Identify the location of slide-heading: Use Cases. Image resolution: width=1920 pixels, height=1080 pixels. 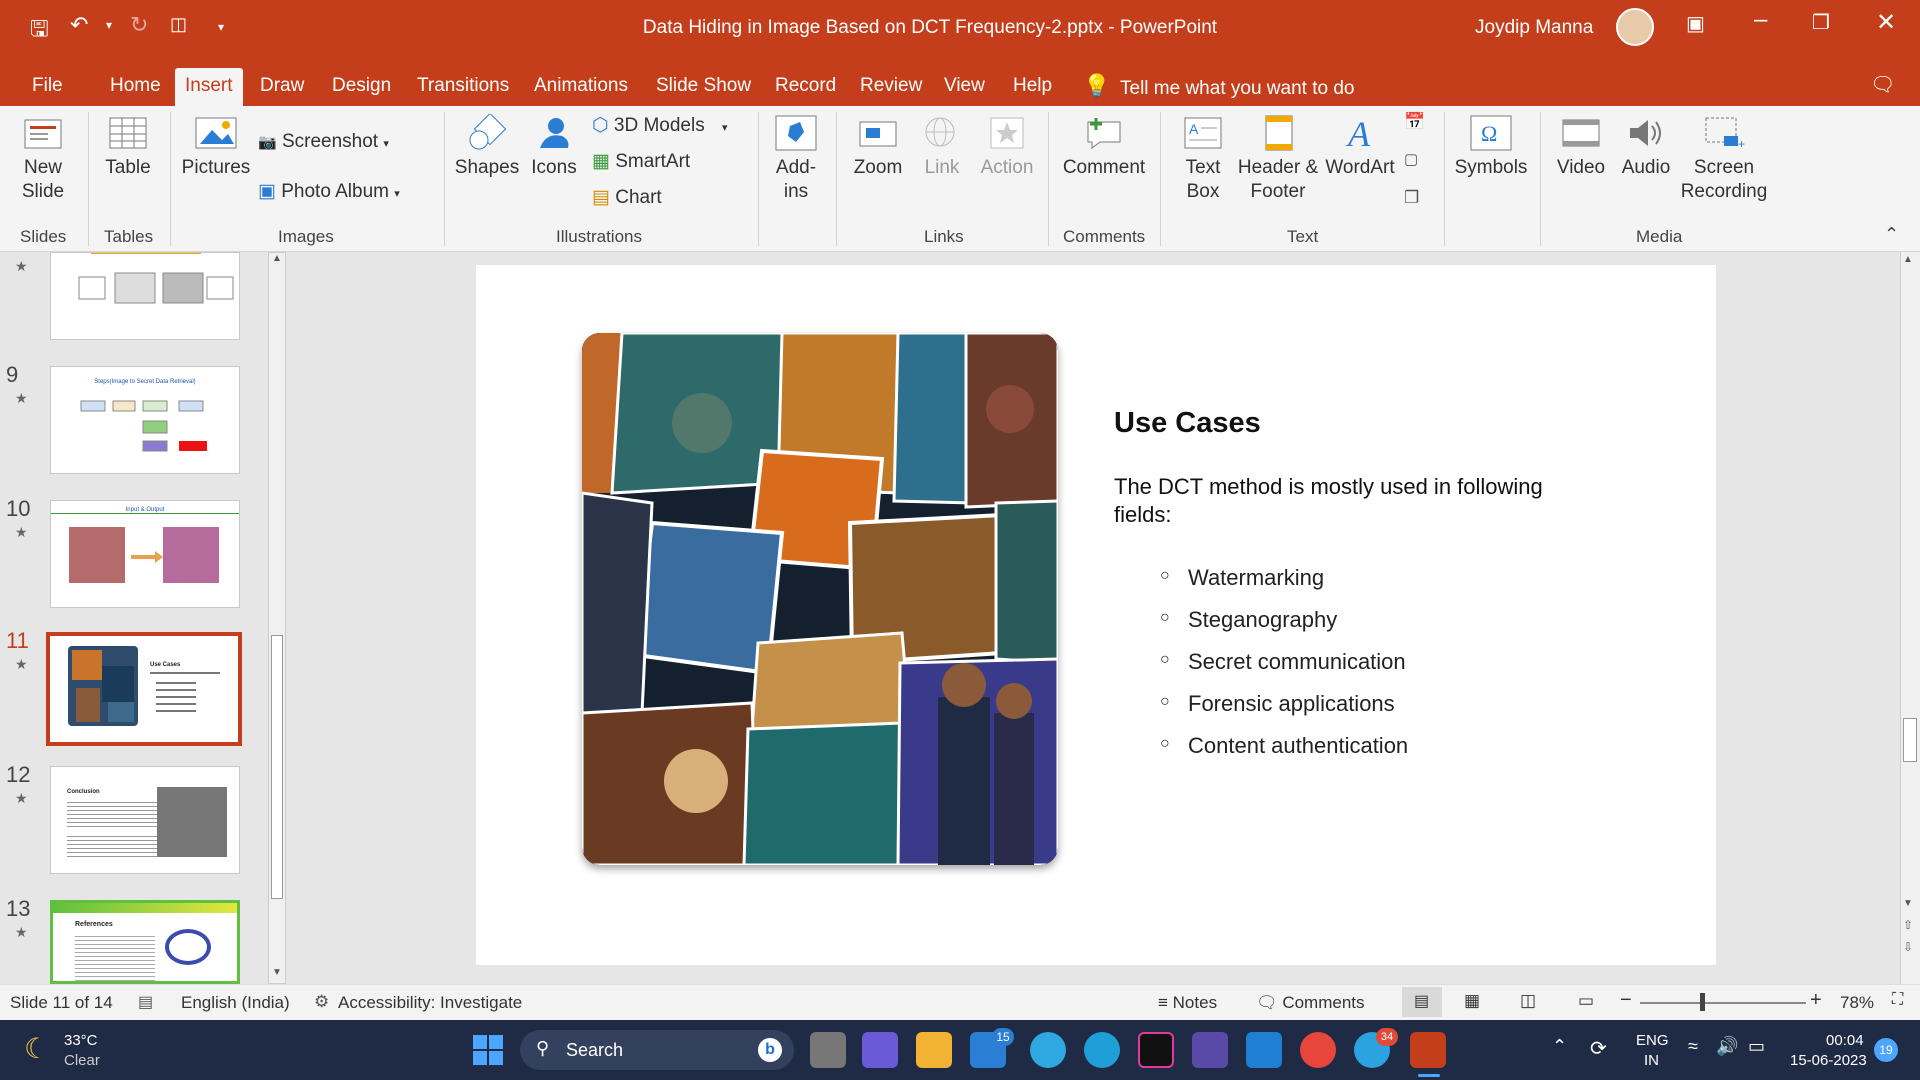
(1187, 423).